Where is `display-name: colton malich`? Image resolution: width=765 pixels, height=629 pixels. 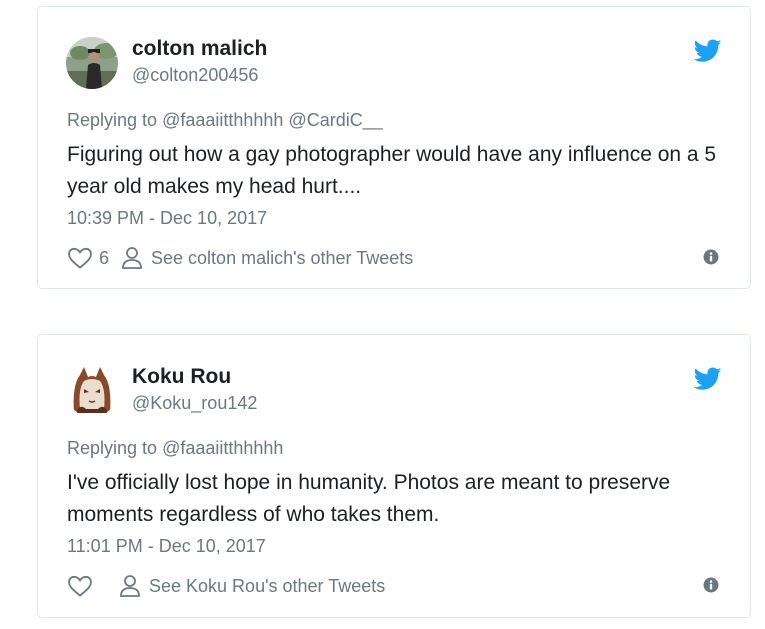 display-name: colton malich is located at coordinates (199, 49).